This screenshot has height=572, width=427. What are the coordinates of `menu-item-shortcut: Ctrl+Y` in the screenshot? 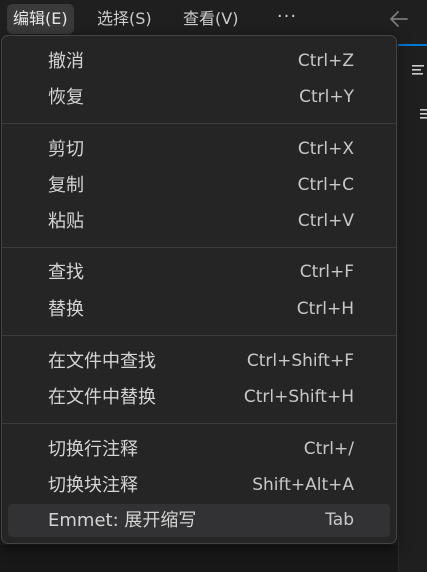 It's located at (326, 97).